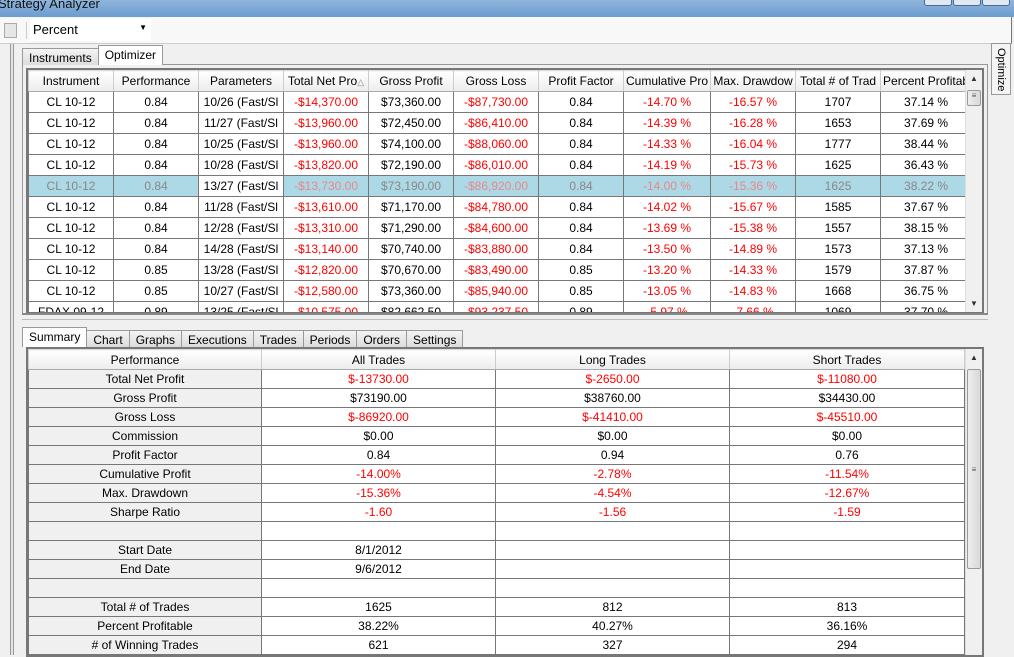  What do you see at coordinates (145, 550) in the screenshot?
I see `metric-label: Start Date` at bounding box center [145, 550].